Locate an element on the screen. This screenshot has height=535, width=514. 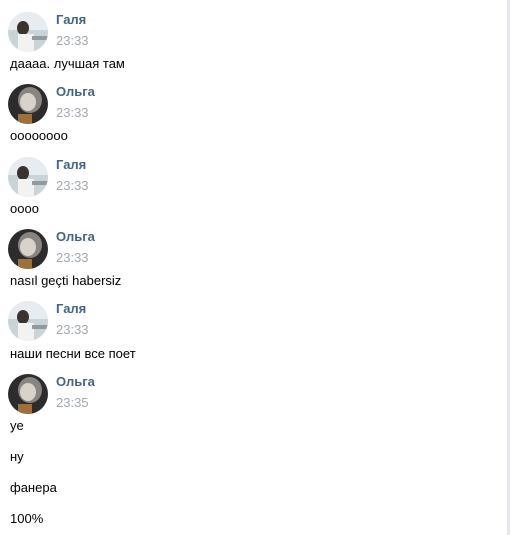
message-text: 100% is located at coordinates (27, 518).